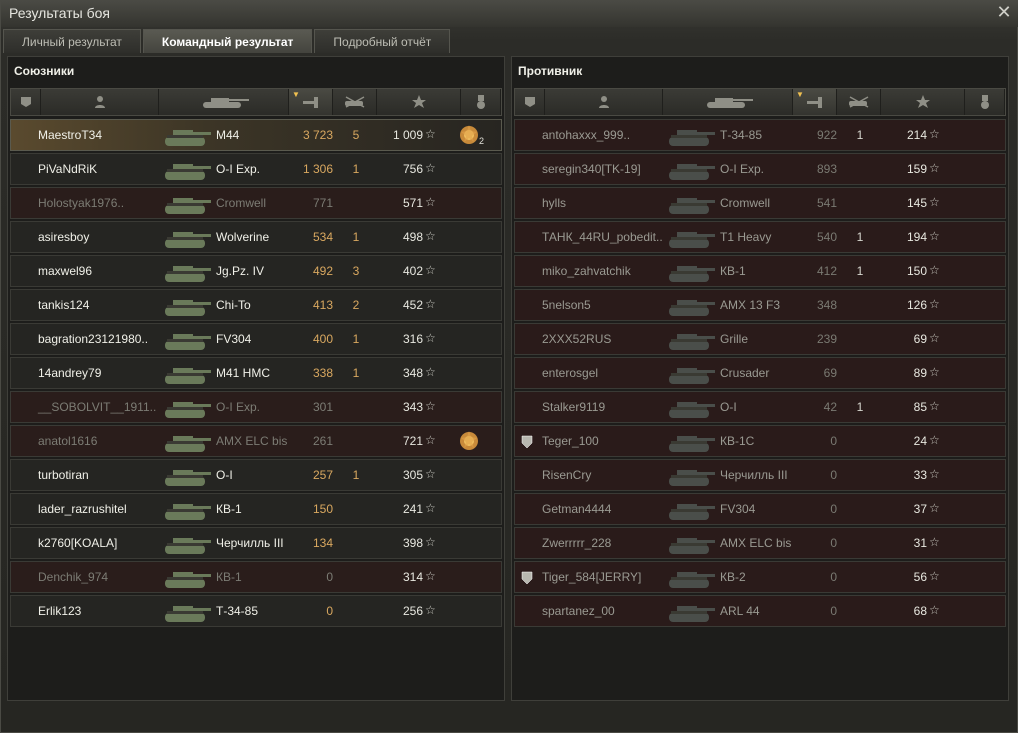 The image size is (1018, 733). I want to click on xp-value: 31, so click(920, 543).